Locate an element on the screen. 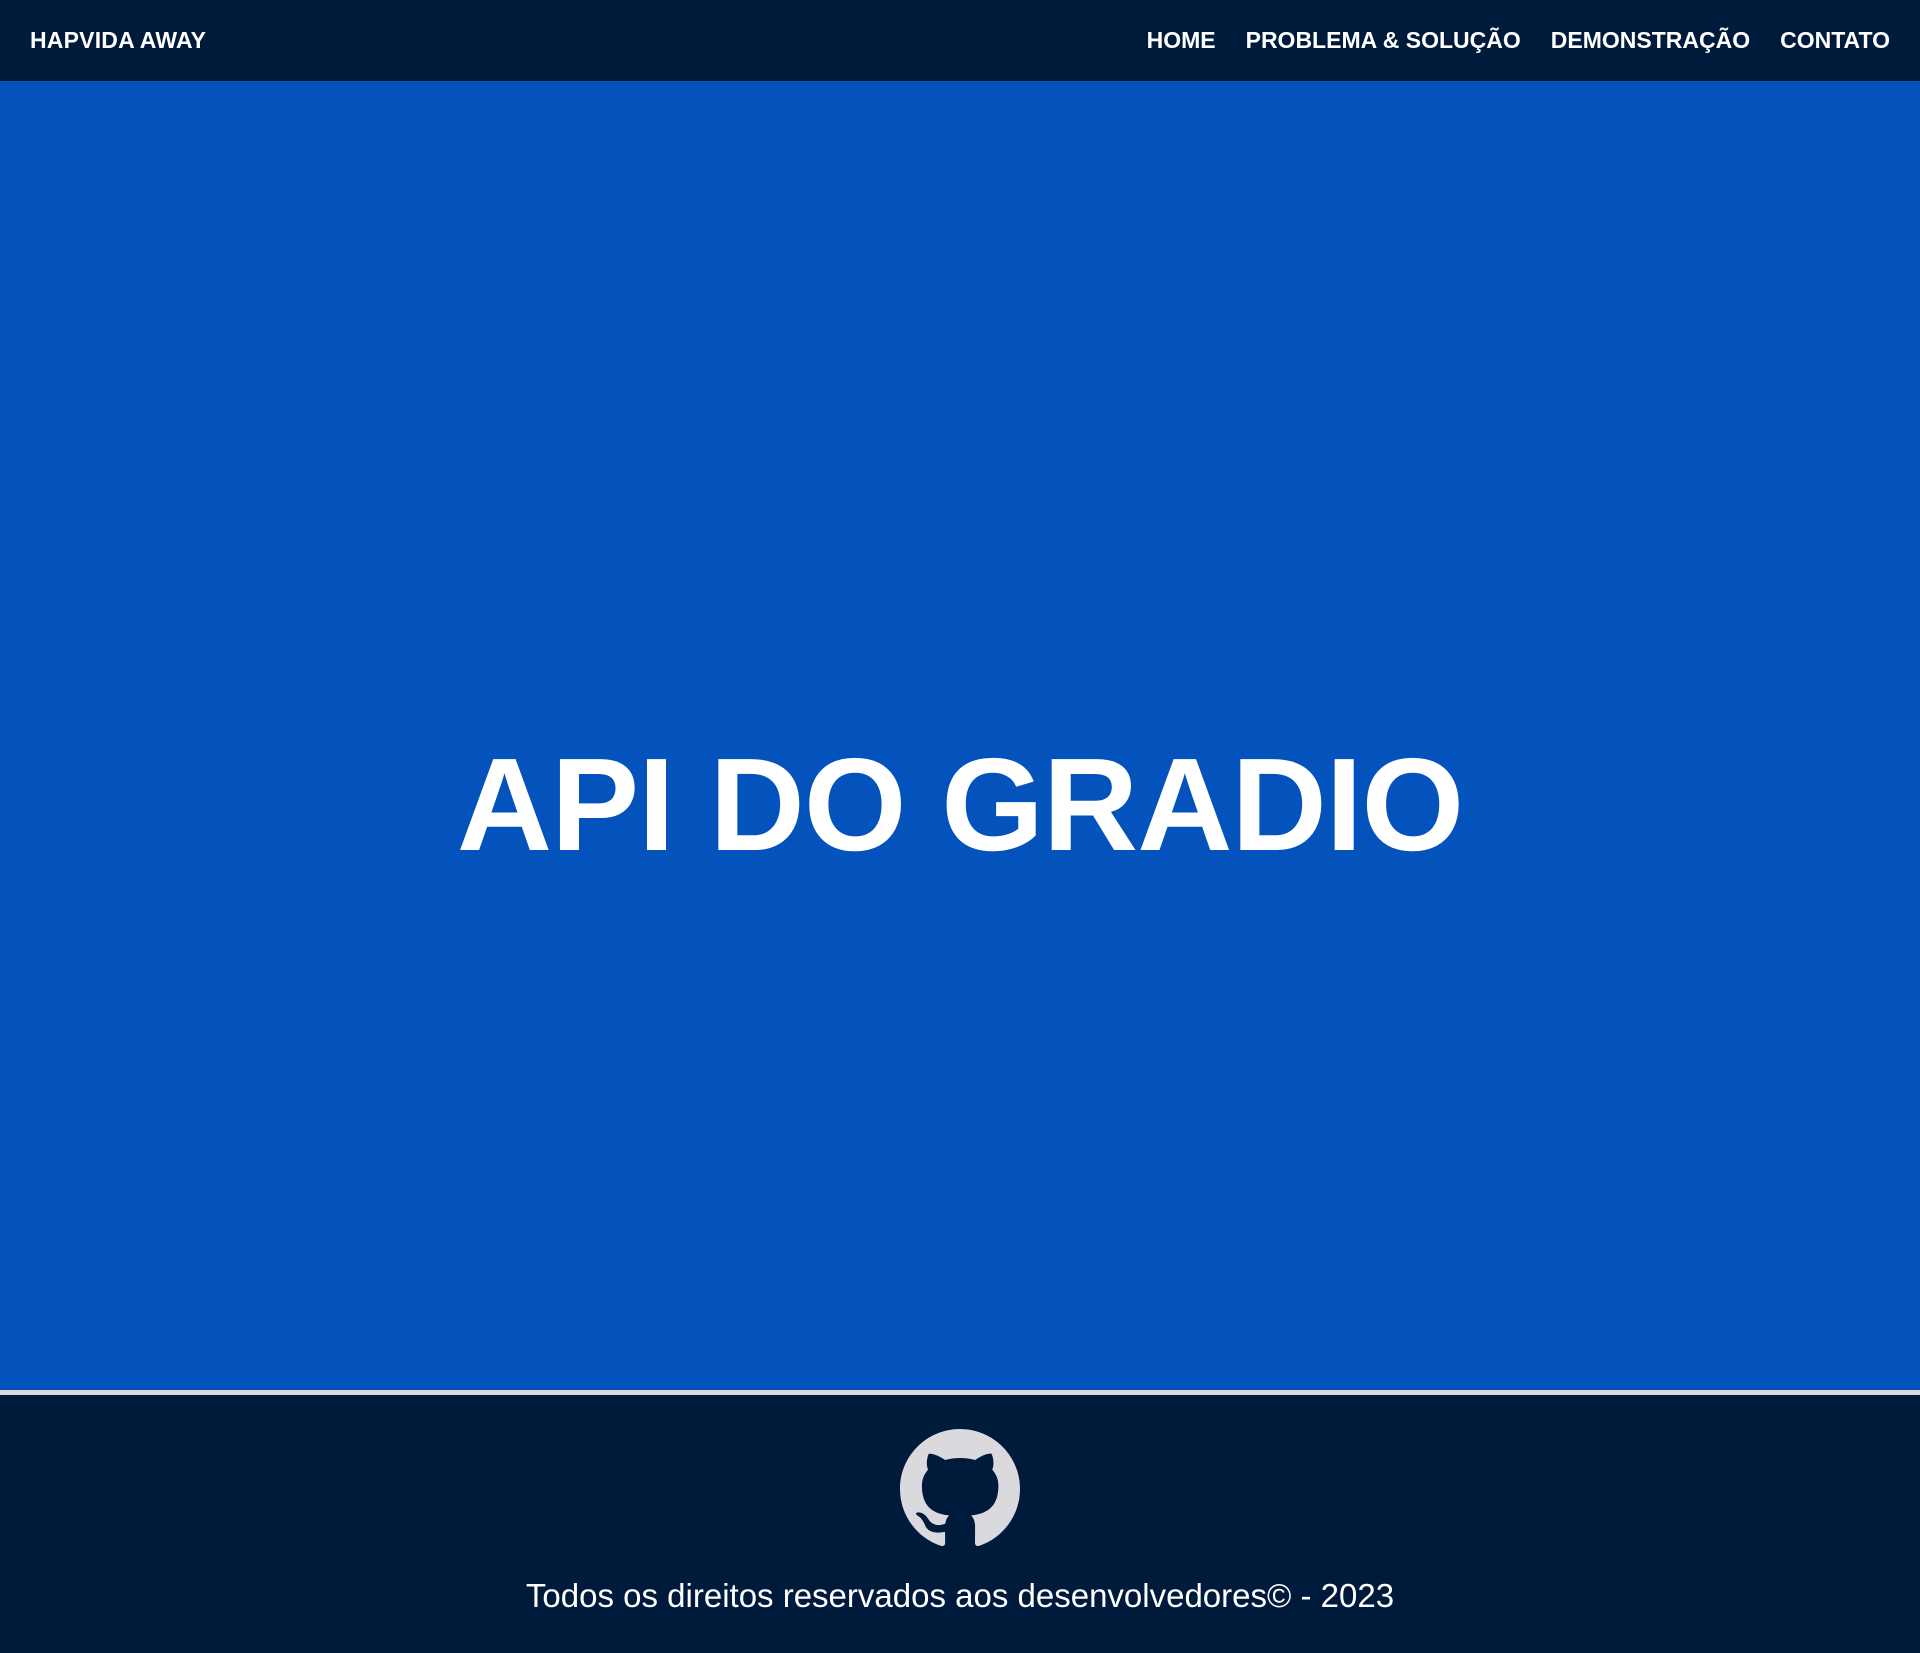 This screenshot has height=1653, width=1920. nav-link-home: HOME is located at coordinates (1181, 40).